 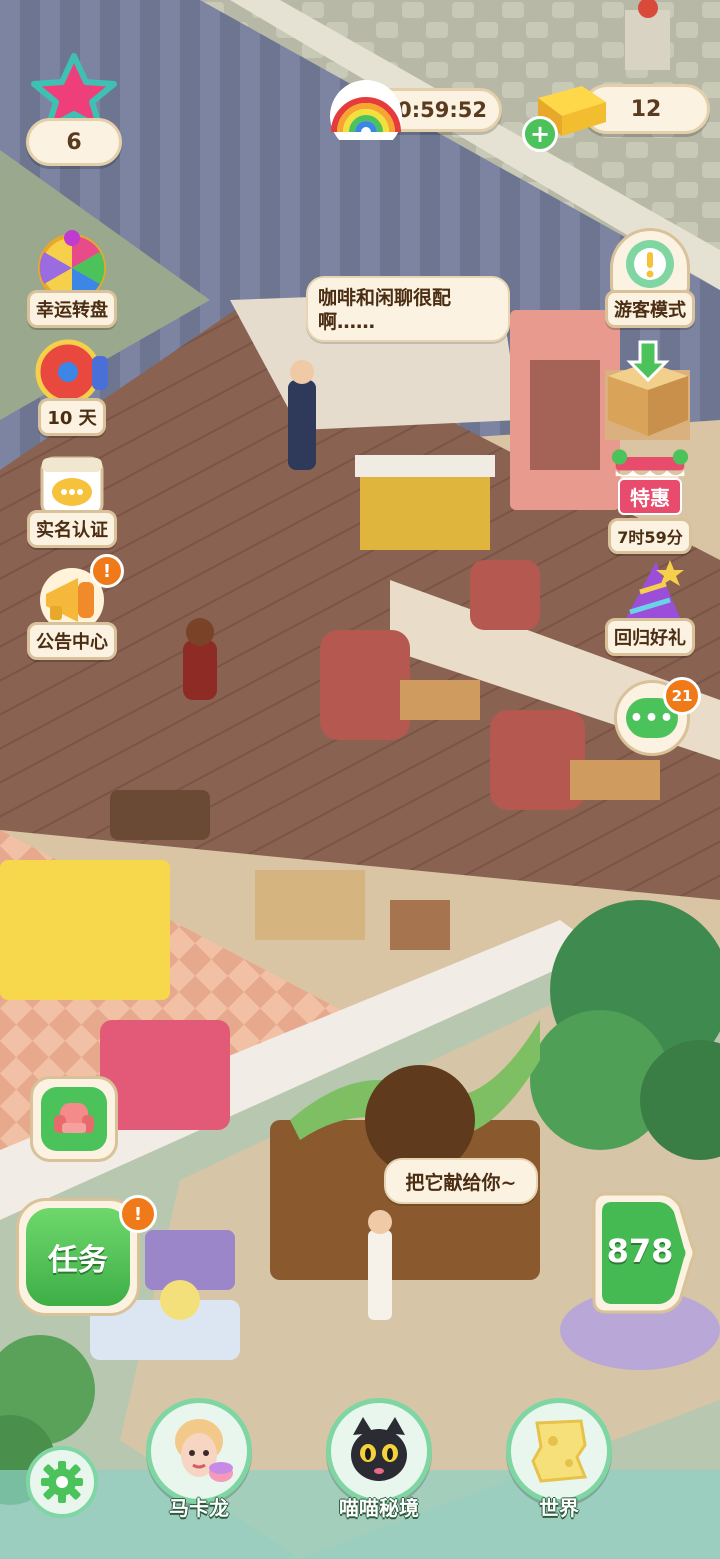 I want to click on gear-icon, so click(x=62, y=1482).